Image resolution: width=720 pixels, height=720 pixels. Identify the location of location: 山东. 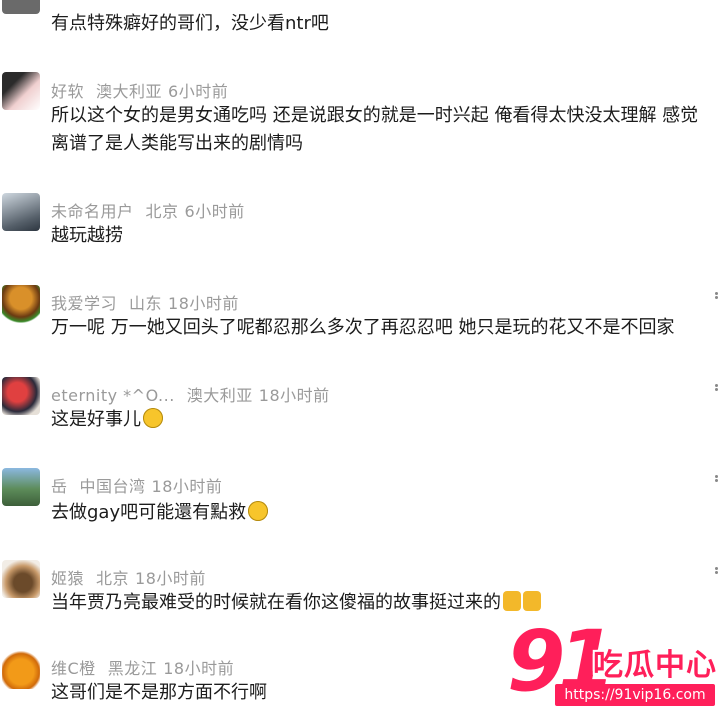
(146, 303).